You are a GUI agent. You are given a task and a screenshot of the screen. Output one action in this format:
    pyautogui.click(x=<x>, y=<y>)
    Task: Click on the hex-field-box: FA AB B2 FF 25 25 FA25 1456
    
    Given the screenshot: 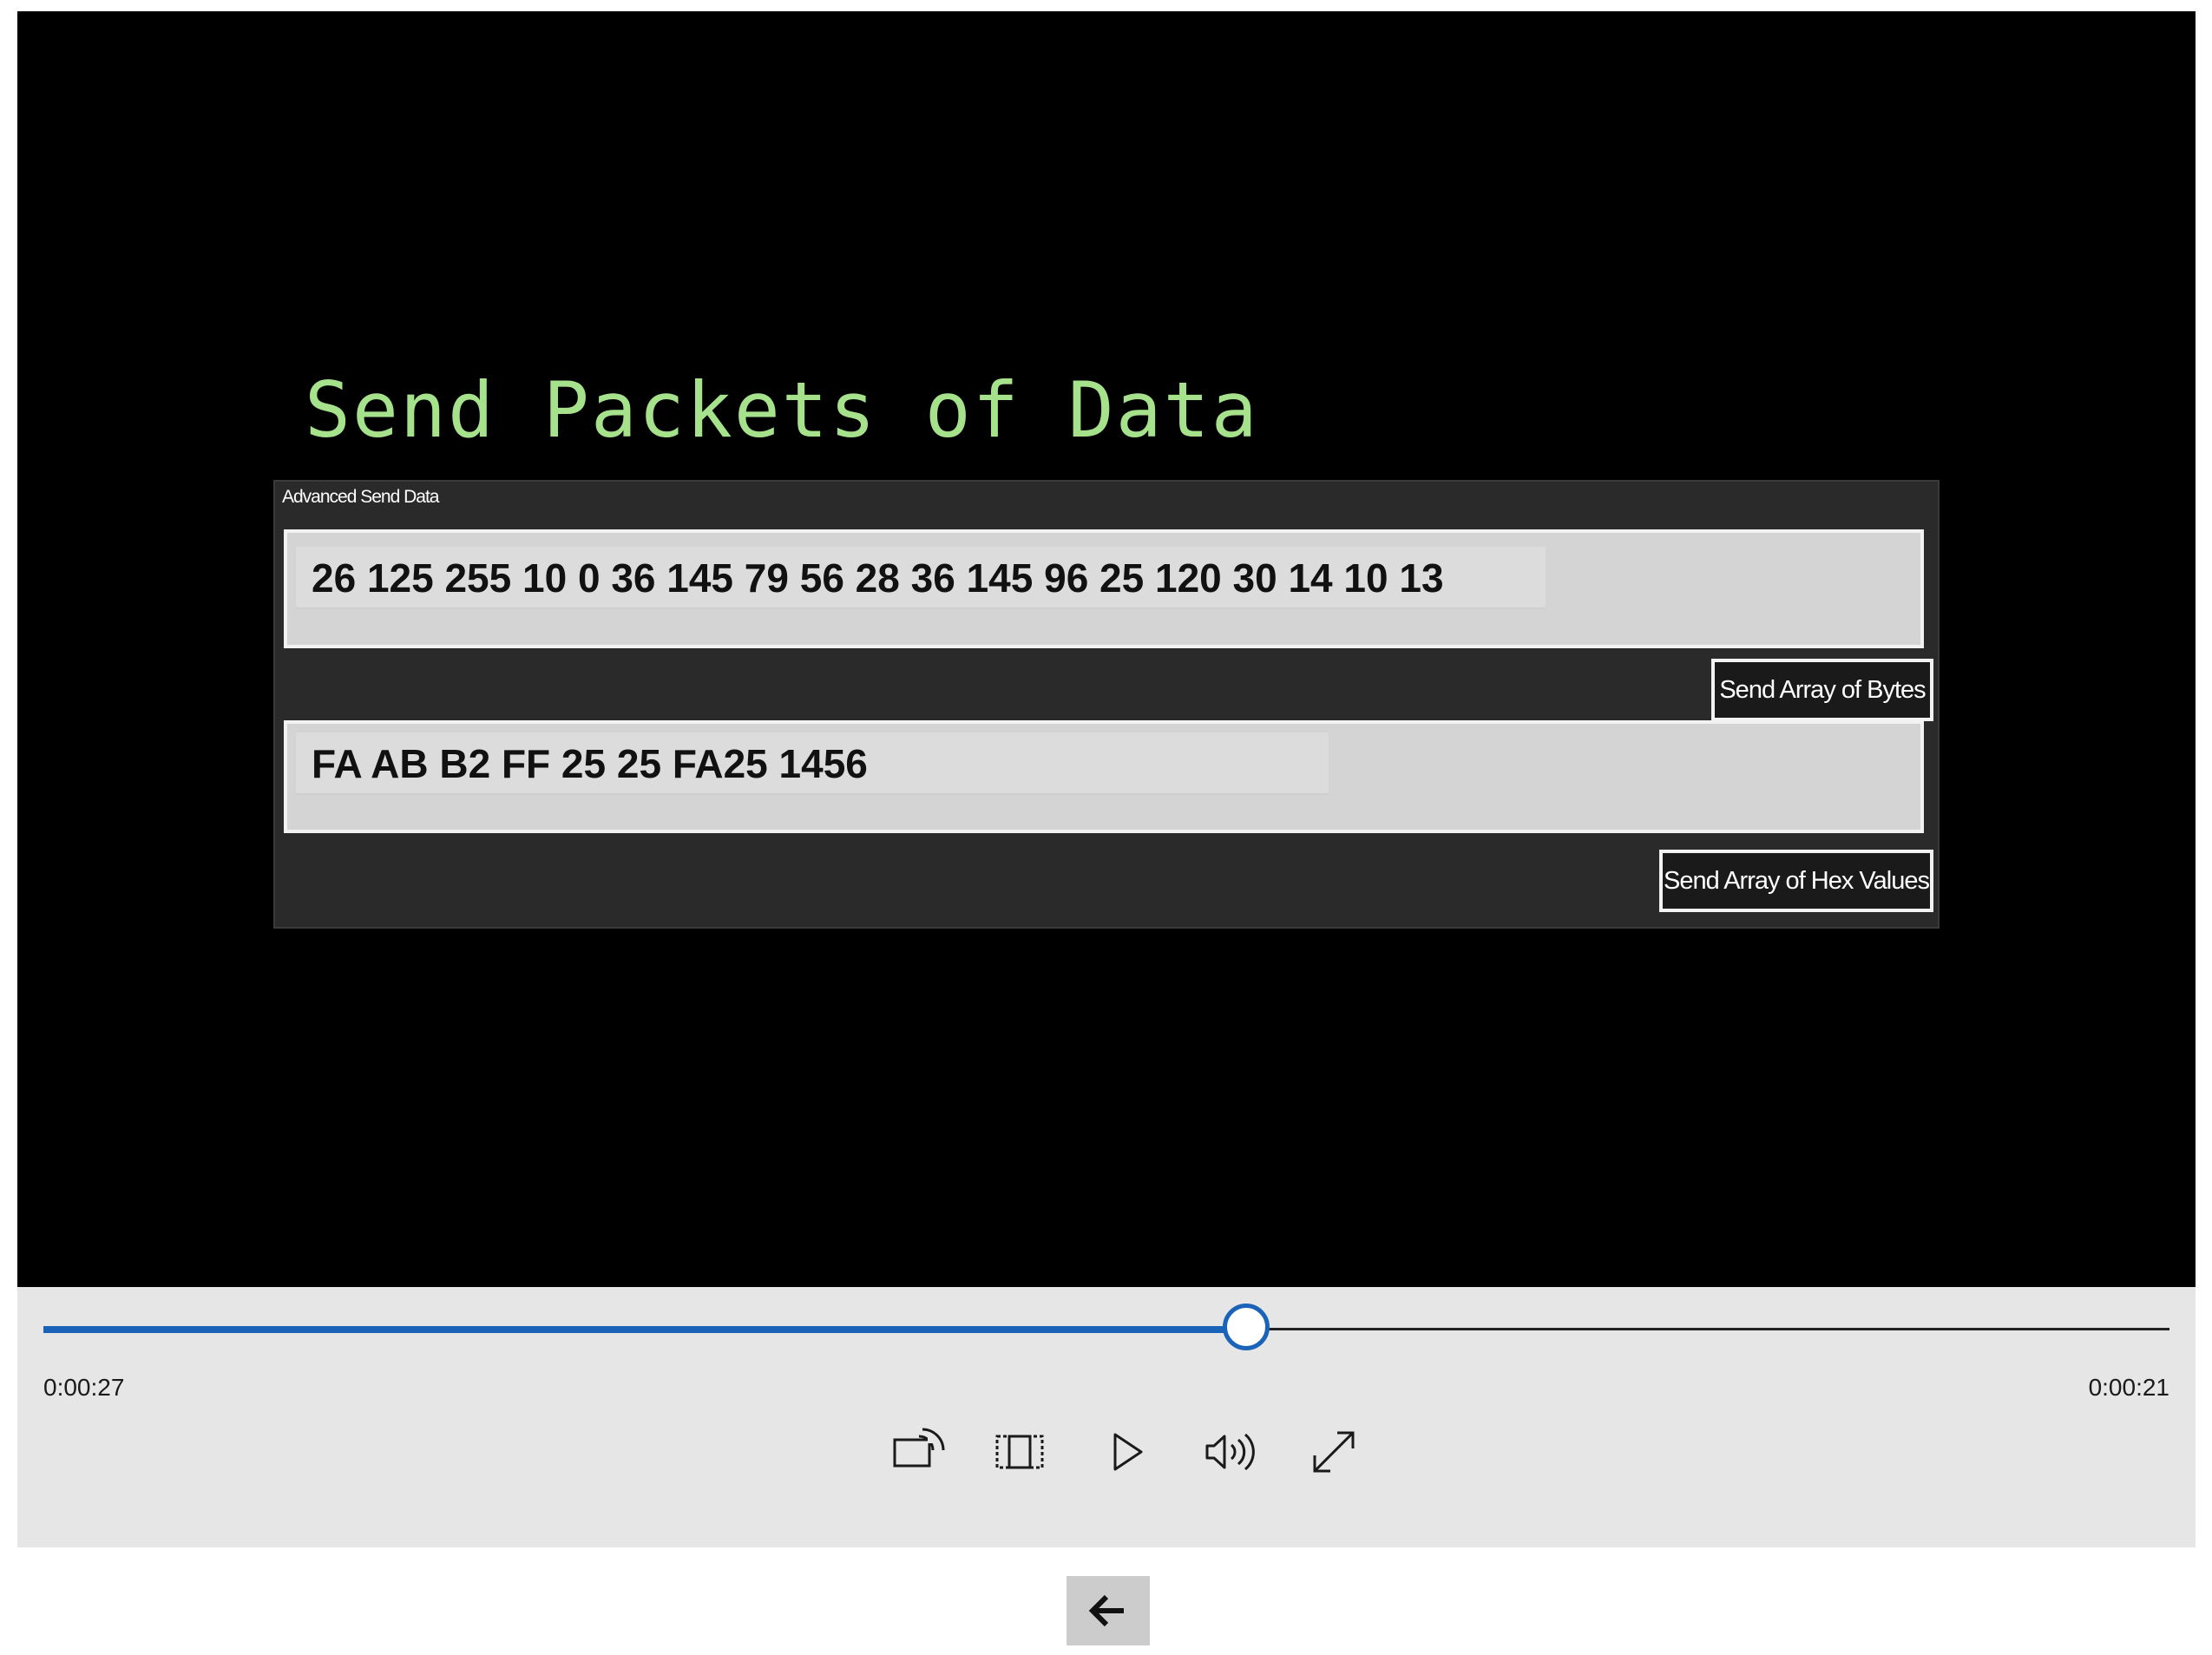 What is the action you would take?
    pyautogui.click(x=1104, y=776)
    